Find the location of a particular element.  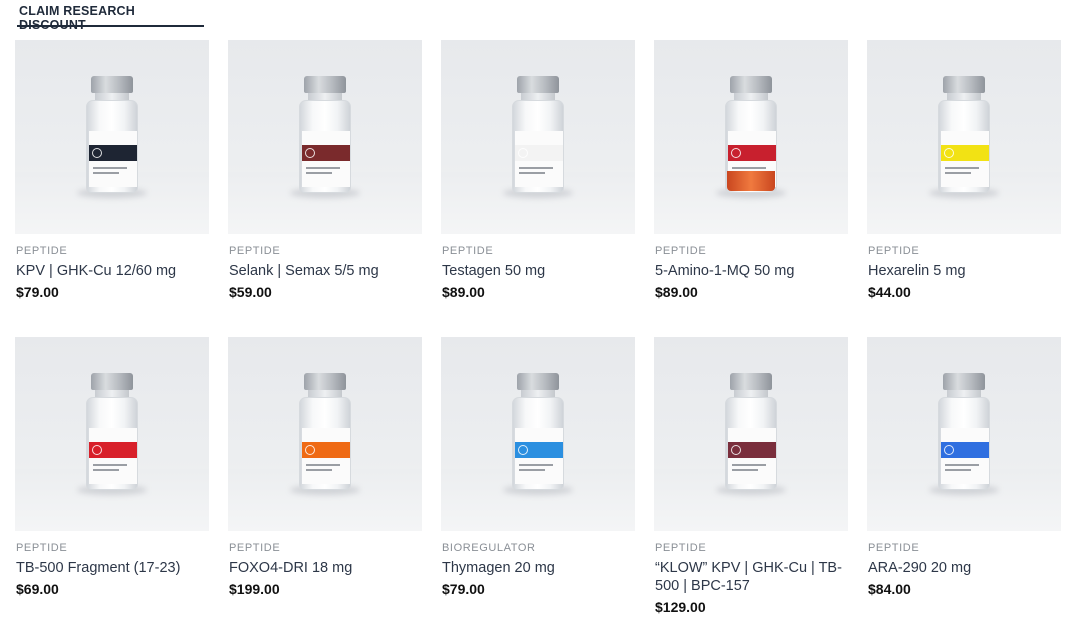

product-card: PEPTIDE FOXO4-DRI 18 mg $199.00 is located at coordinates (325, 482).